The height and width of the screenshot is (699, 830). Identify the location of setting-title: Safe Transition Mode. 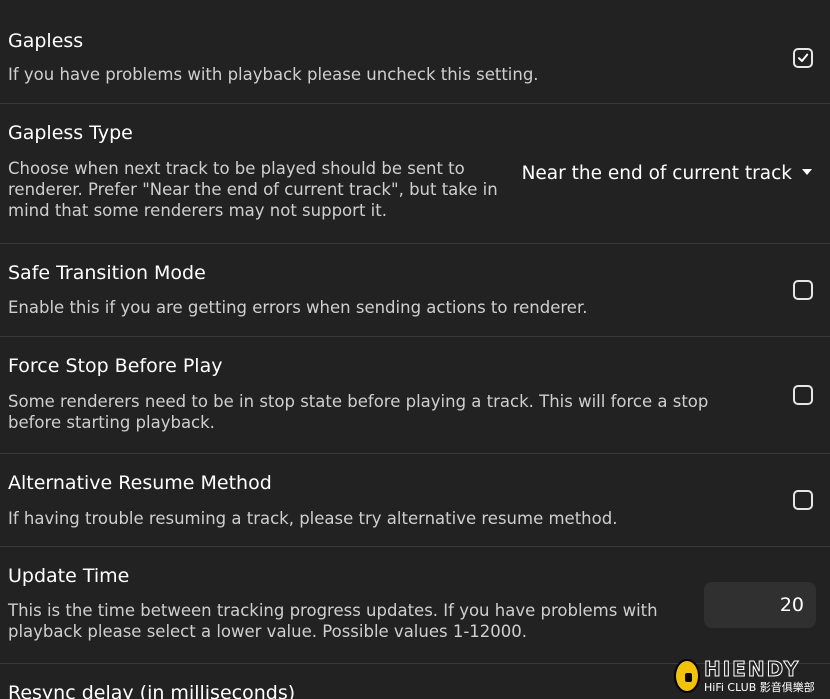
(107, 273).